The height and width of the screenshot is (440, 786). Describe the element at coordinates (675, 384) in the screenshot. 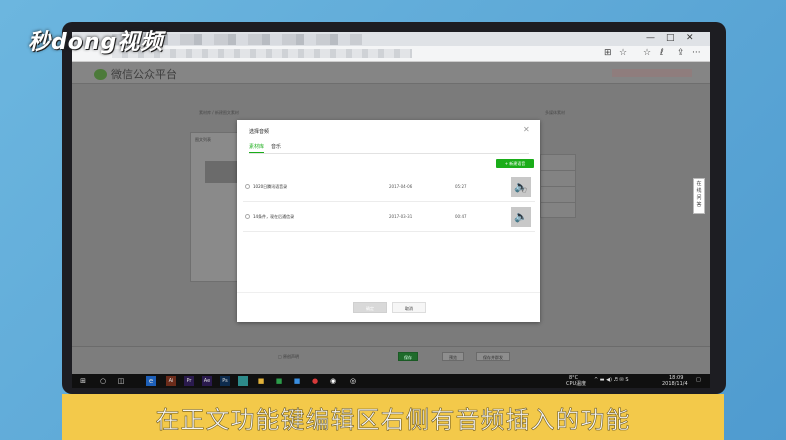

I see `clock-date: 2018/11/4` at that location.